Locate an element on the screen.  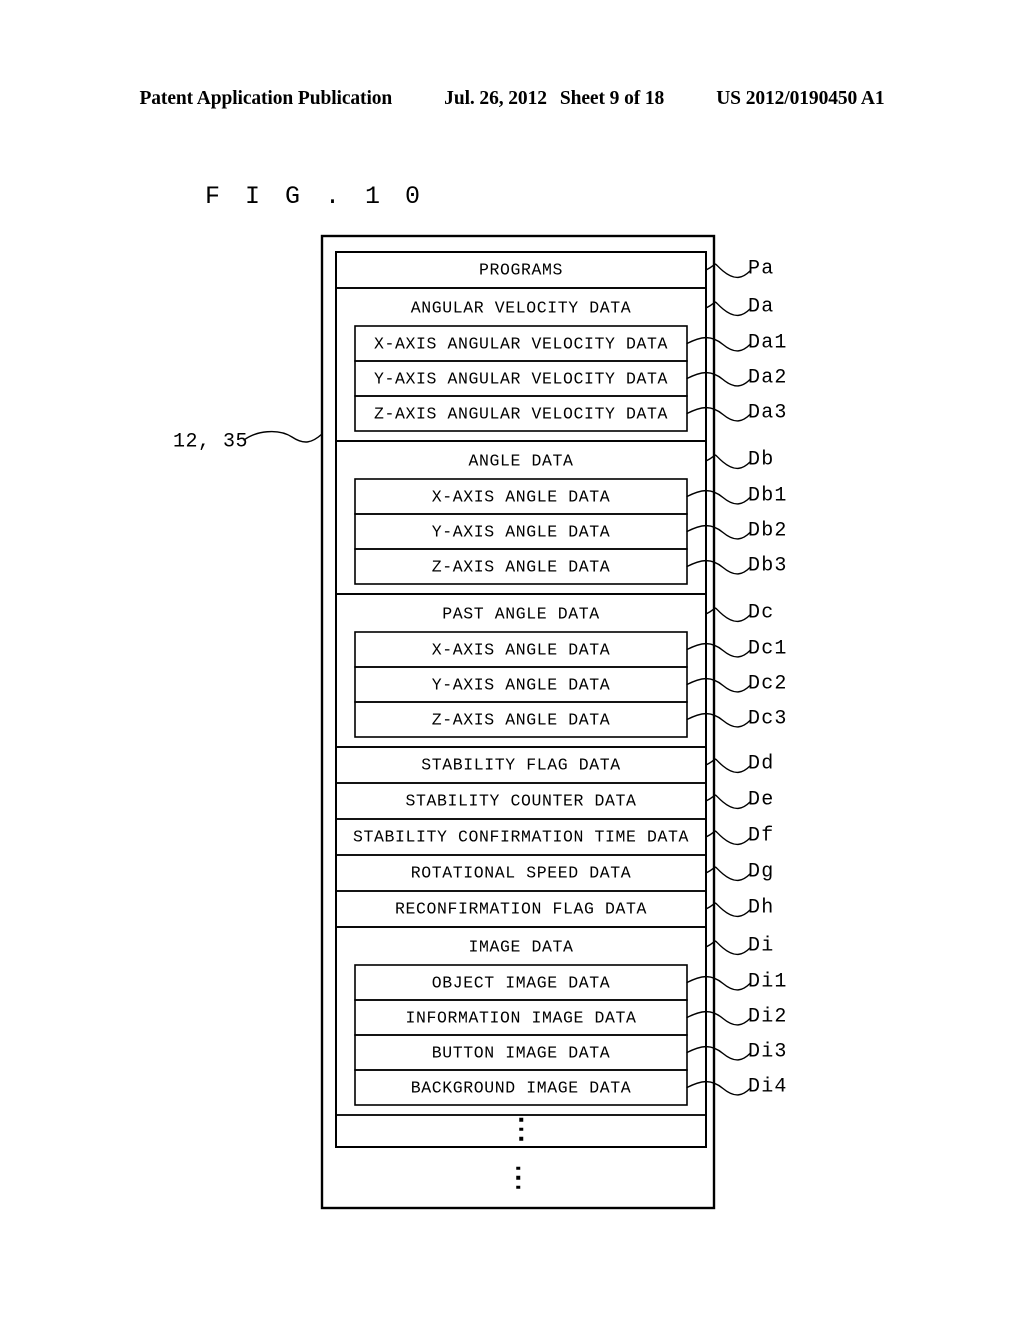
reference-label-dc1: Dc1 is located at coordinates (768, 648).